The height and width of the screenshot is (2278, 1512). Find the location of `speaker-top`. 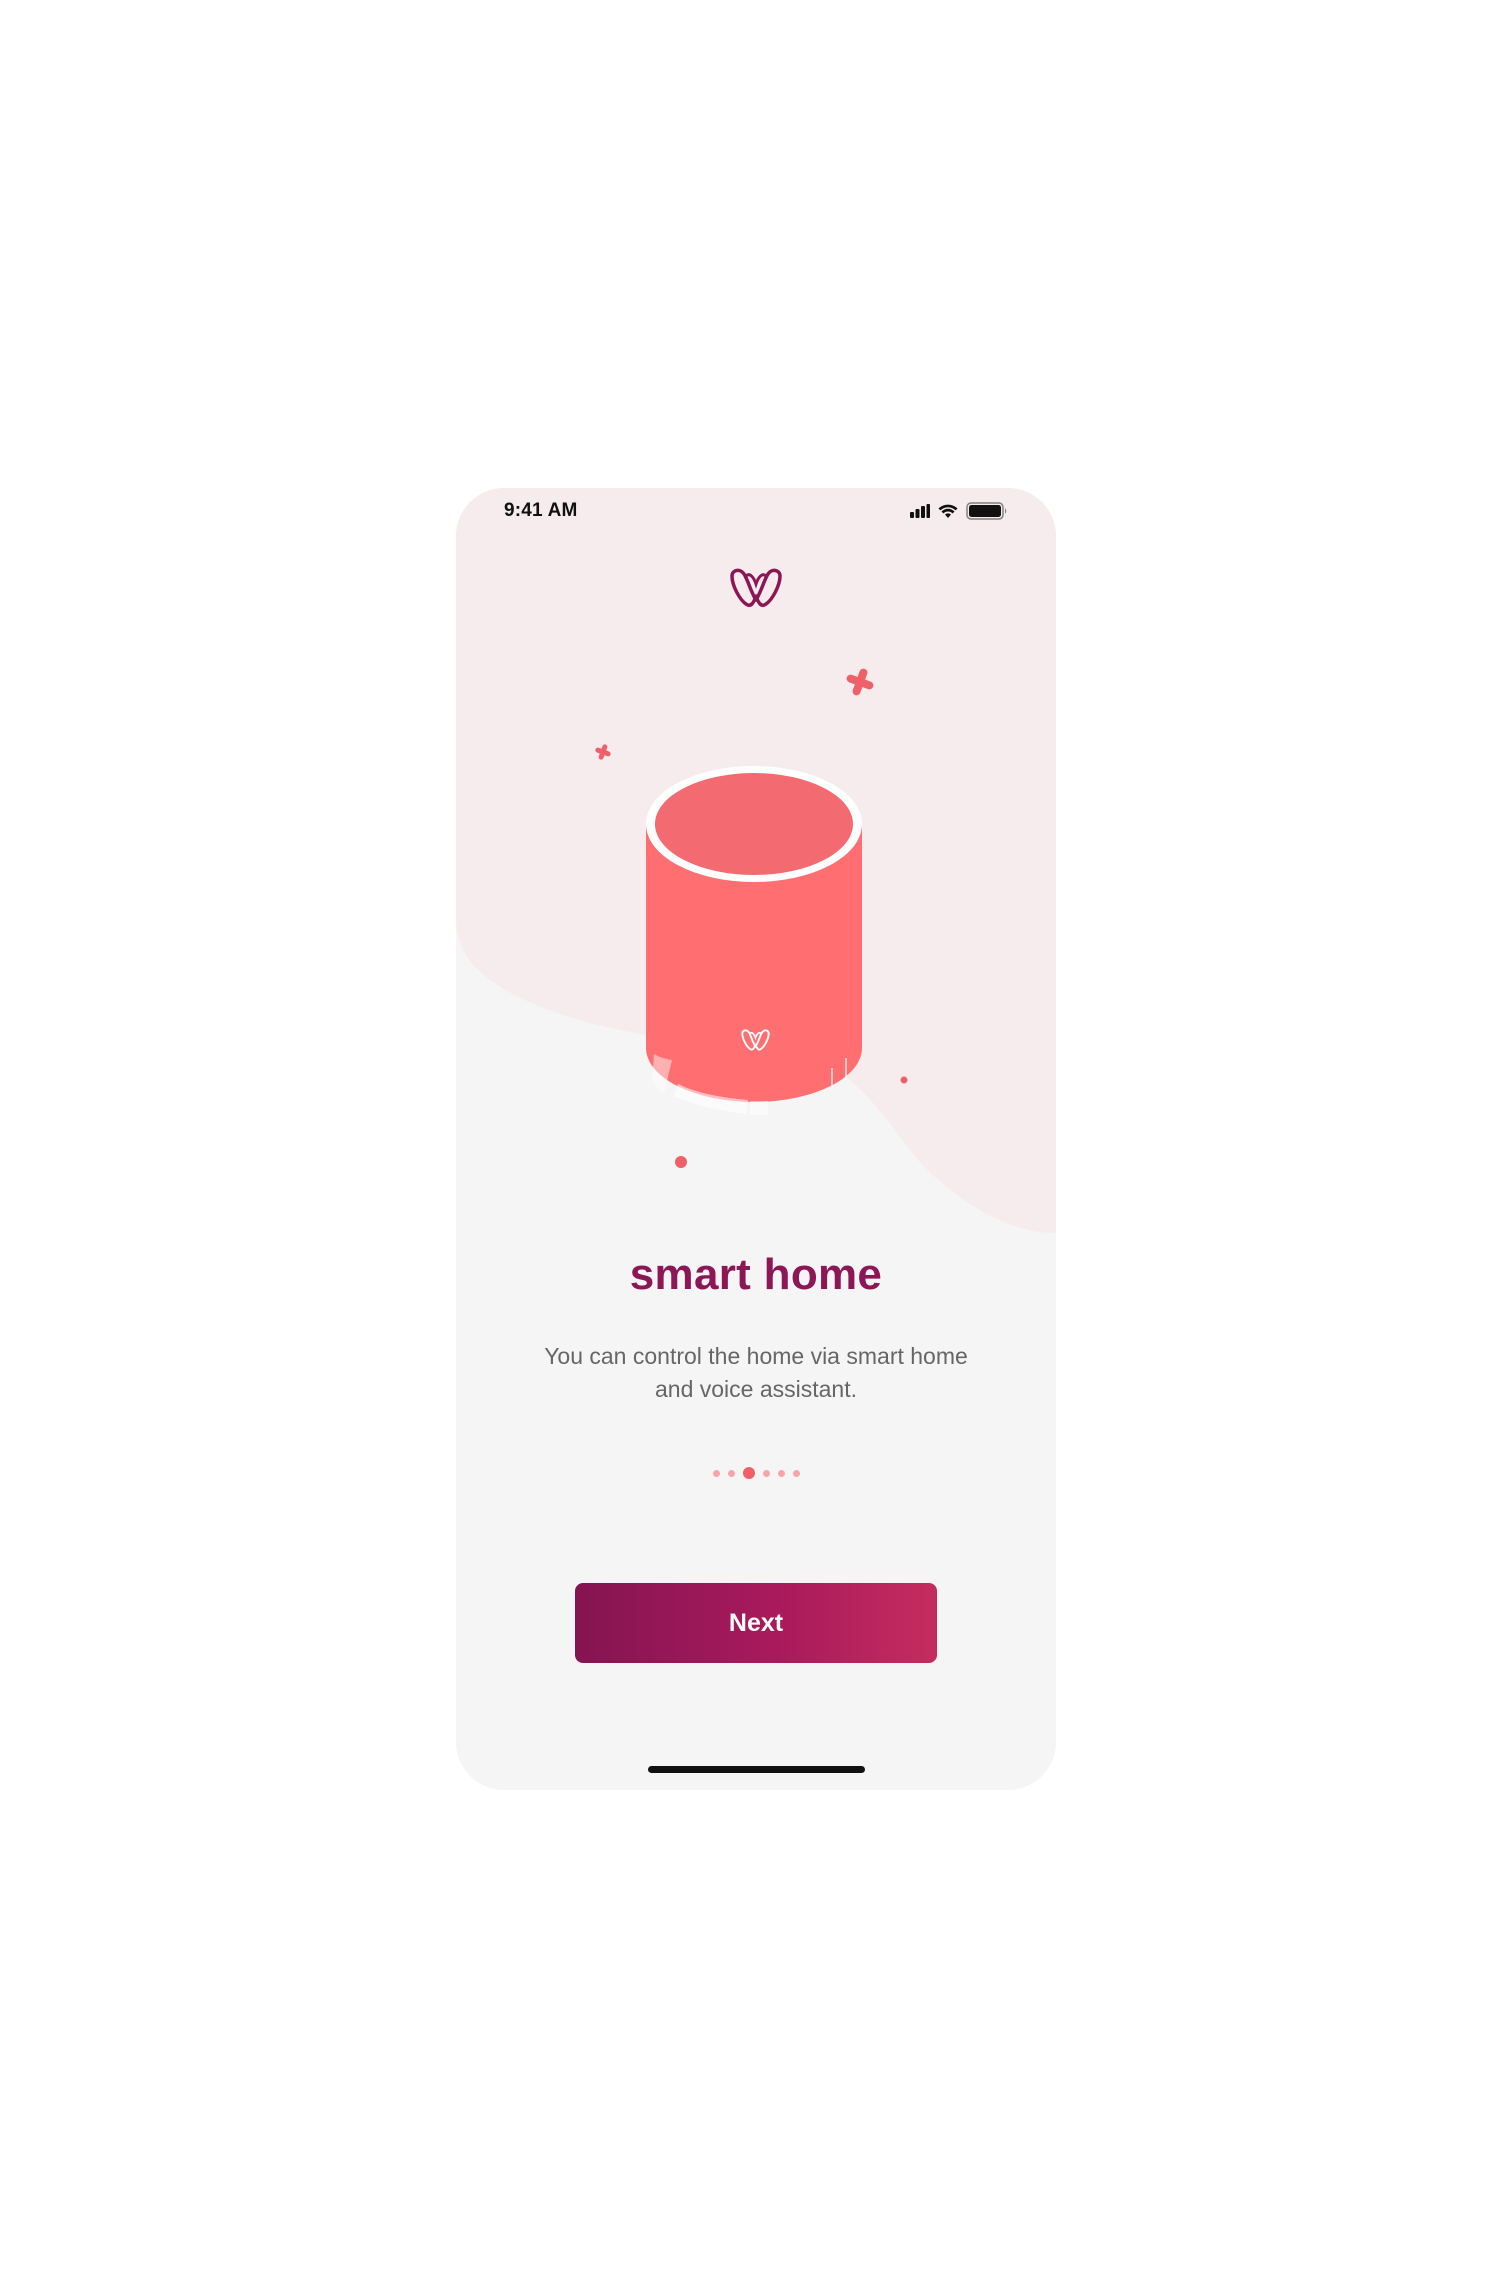

speaker-top is located at coordinates (754, 824).